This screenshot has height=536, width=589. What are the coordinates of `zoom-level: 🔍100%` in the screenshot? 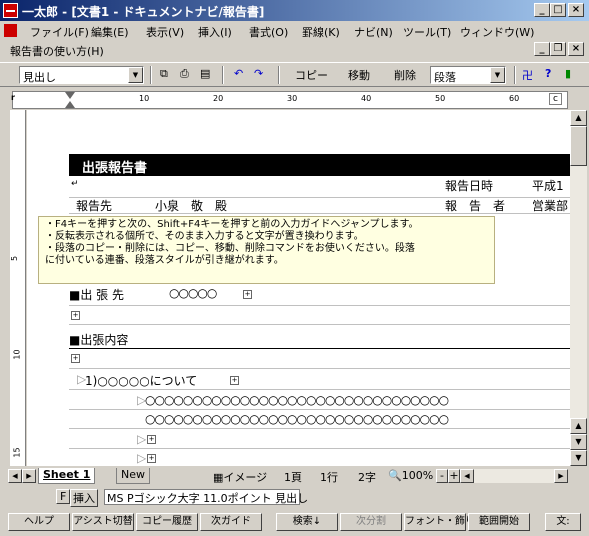 It's located at (410, 475).